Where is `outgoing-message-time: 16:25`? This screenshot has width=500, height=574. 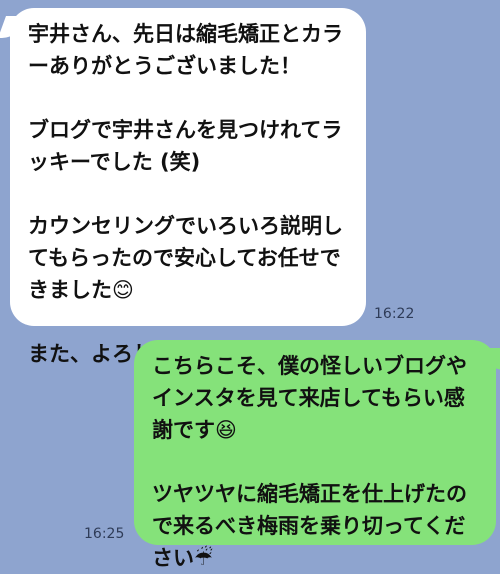 outgoing-message-time: 16:25 is located at coordinates (104, 534).